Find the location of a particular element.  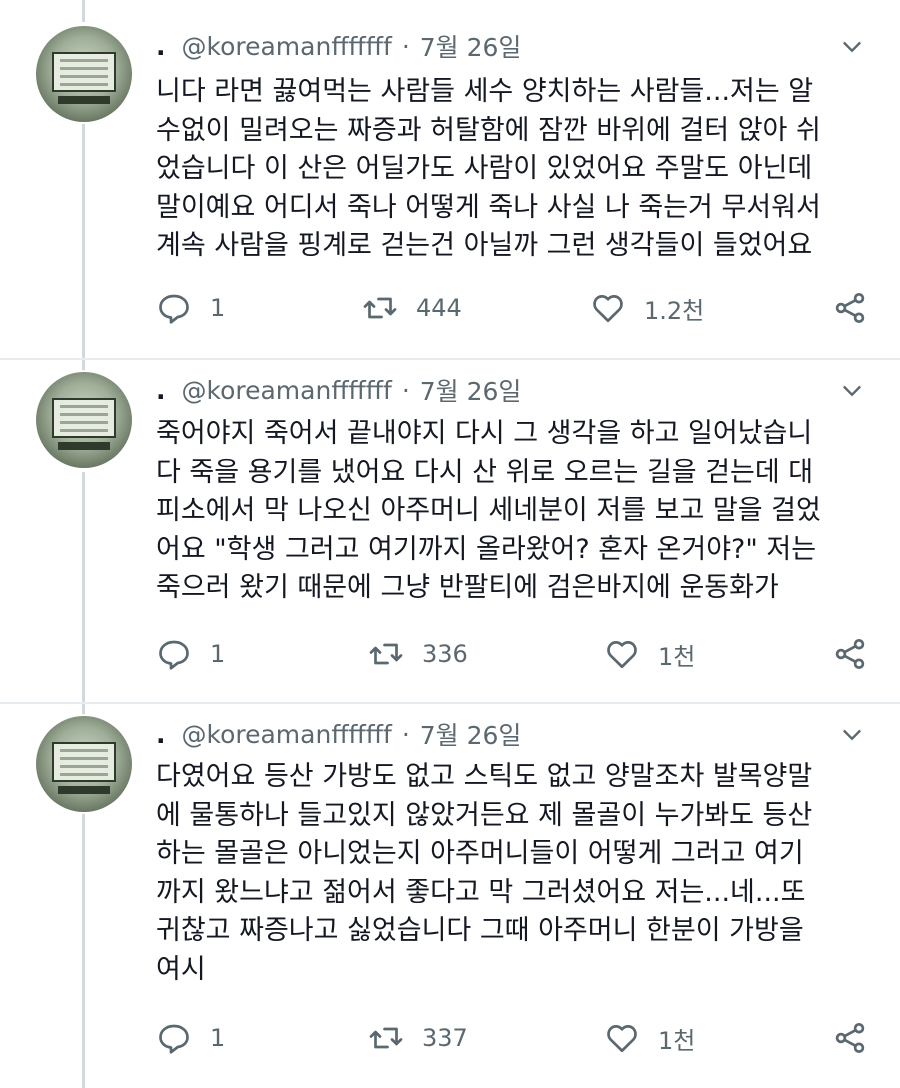

retweet-button: 337 is located at coordinates (418, 1038).